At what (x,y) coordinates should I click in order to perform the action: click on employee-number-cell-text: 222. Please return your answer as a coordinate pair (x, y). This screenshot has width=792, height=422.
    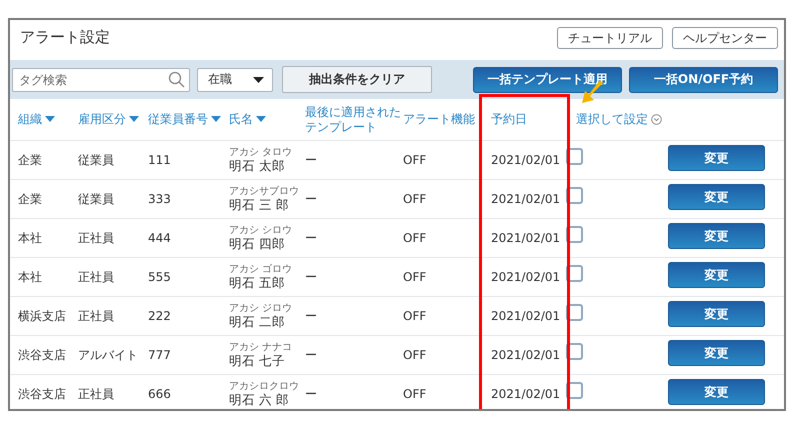
    Looking at the image, I should click on (160, 316).